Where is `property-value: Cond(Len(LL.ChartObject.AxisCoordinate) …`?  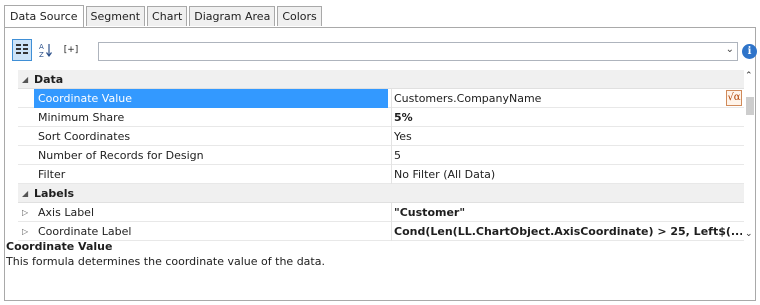
property-value: Cond(Len(LL.ChartObject.AxisCoordinate) … is located at coordinates (566, 231).